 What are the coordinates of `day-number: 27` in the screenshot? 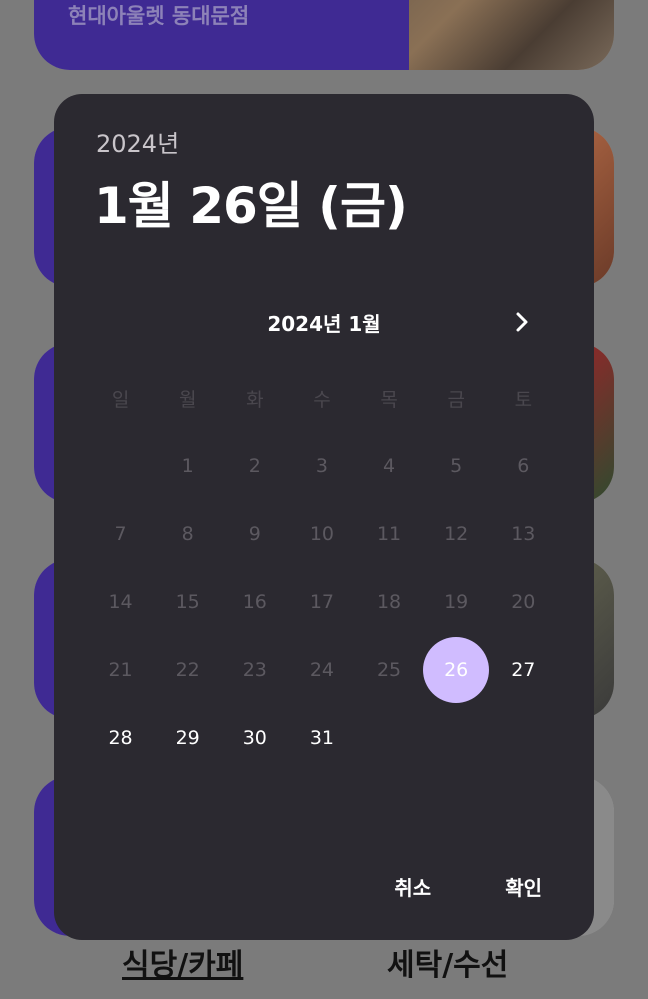 It's located at (523, 670).